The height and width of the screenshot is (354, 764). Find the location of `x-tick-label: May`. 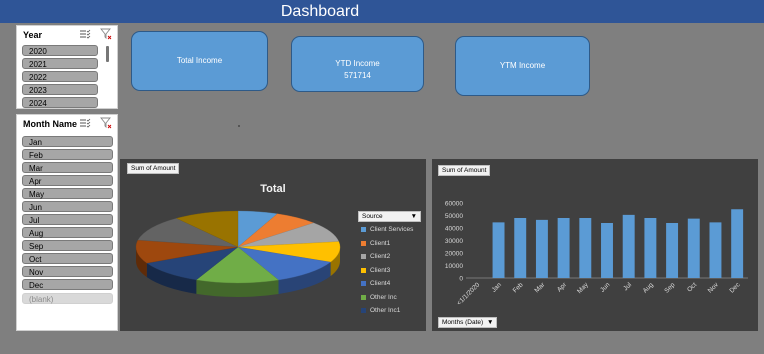

x-tick-label: May is located at coordinates (583, 288).